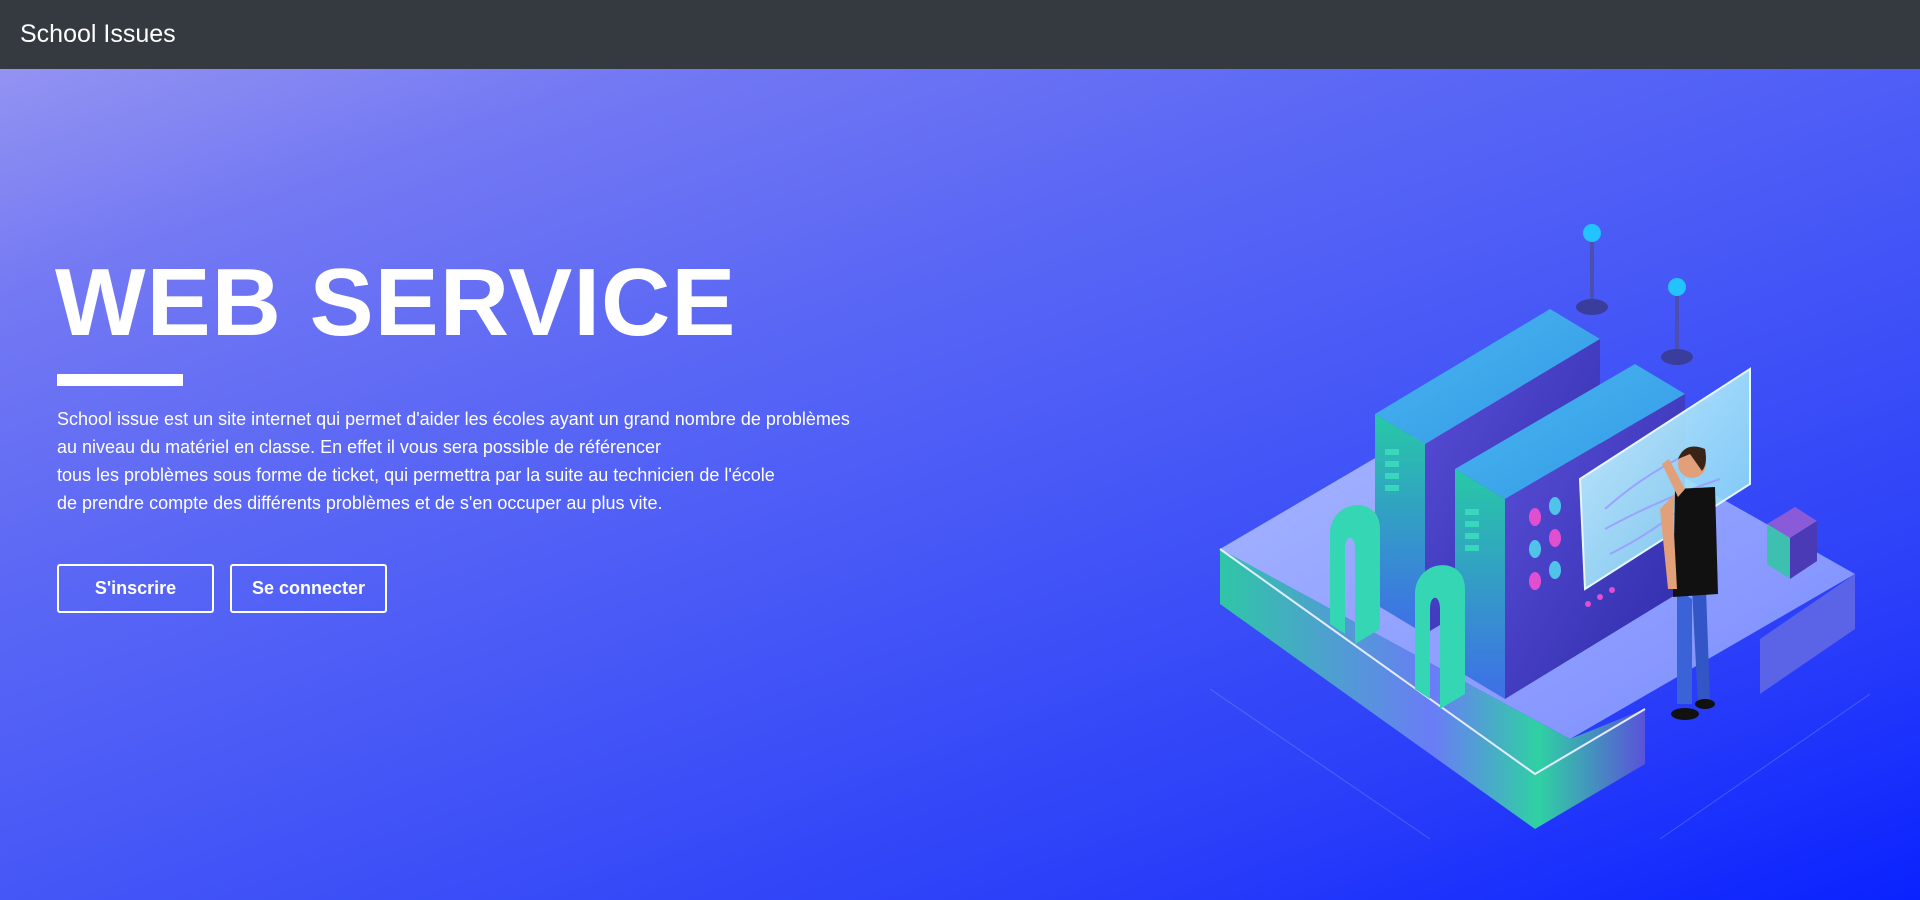 Image resolution: width=1920 pixels, height=900 pixels. I want to click on login-button: Se connecter, so click(308, 588).